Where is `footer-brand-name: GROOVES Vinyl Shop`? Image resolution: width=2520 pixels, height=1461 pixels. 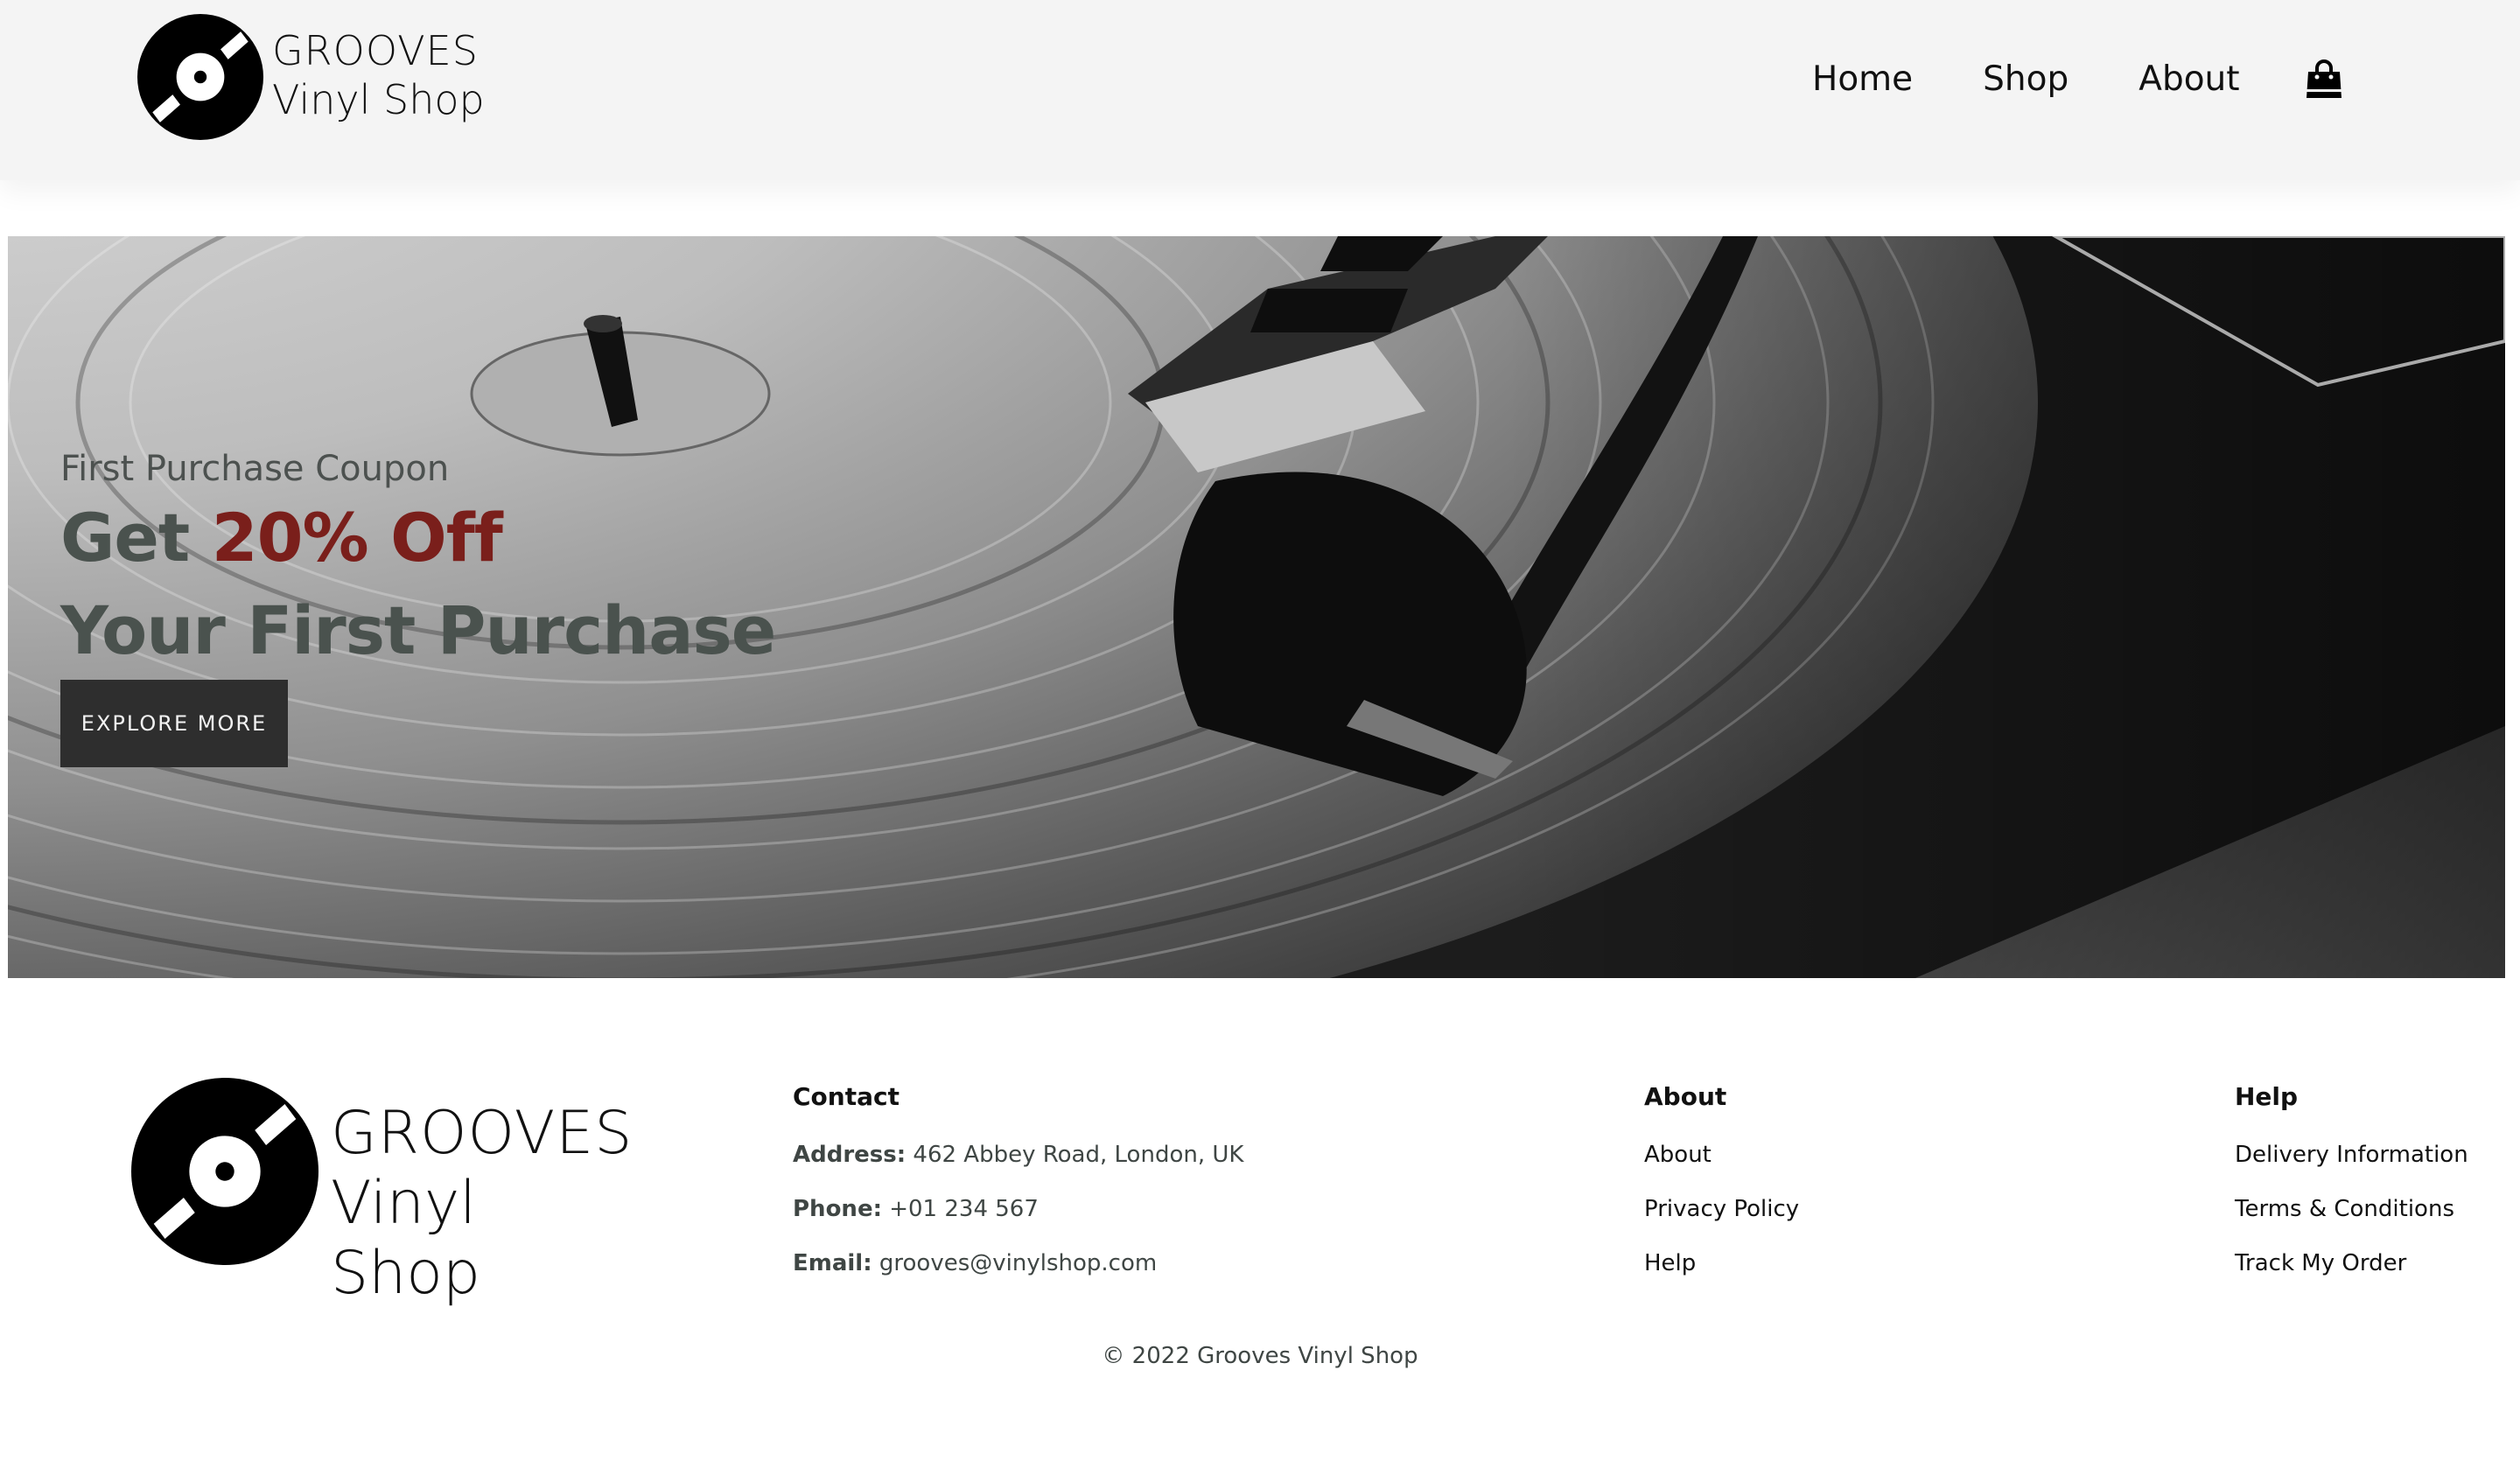 footer-brand-name: GROOVES Vinyl Shop is located at coordinates (485, 1204).